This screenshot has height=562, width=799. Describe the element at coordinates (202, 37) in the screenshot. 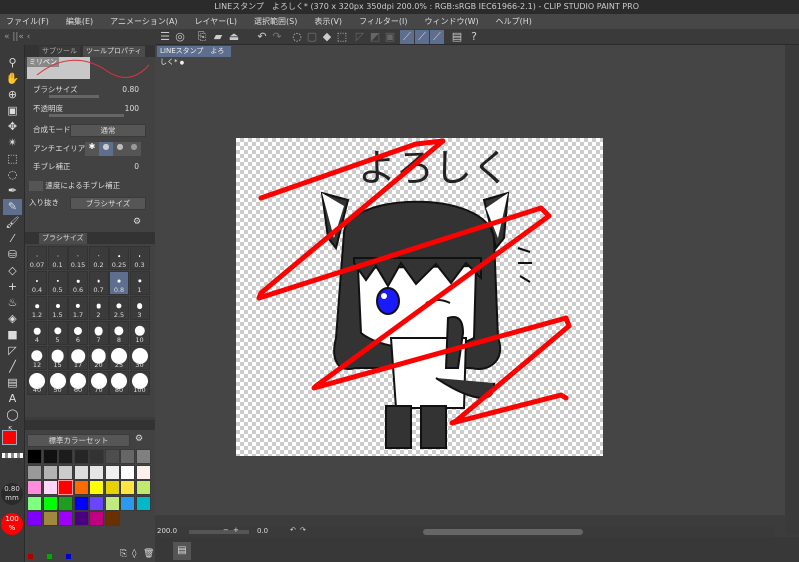

I see `new-file-icon: ⎘` at that location.